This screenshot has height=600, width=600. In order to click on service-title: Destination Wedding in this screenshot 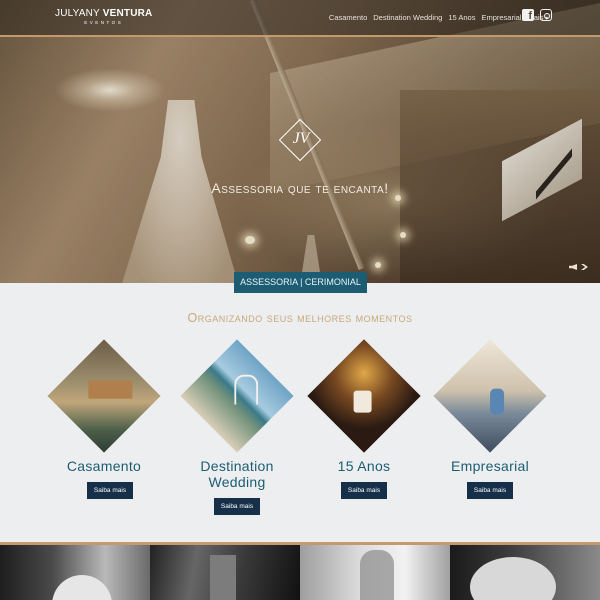, I will do `click(237, 474)`.